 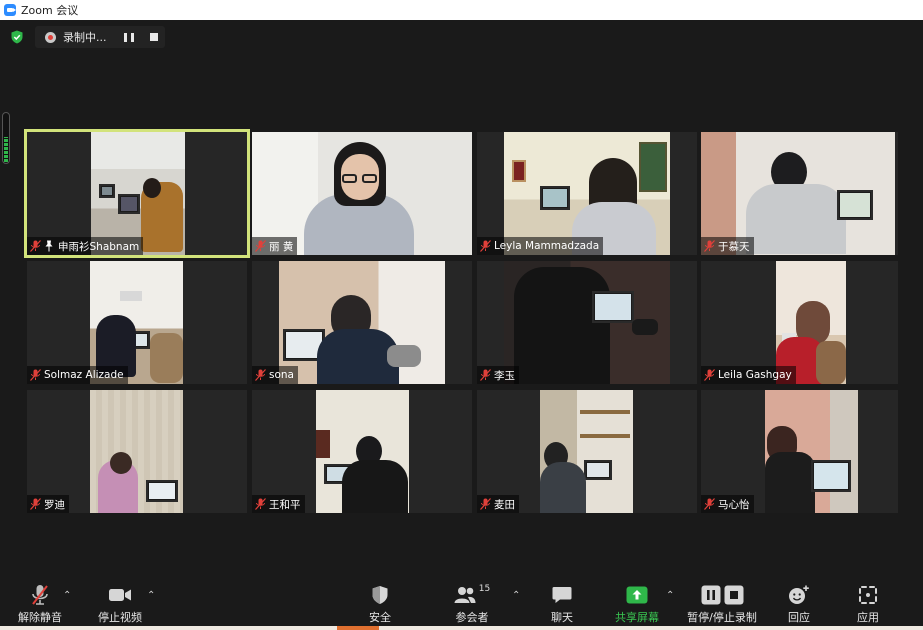 What do you see at coordinates (734, 504) in the screenshot?
I see `participant-name: 马心怡` at bounding box center [734, 504].